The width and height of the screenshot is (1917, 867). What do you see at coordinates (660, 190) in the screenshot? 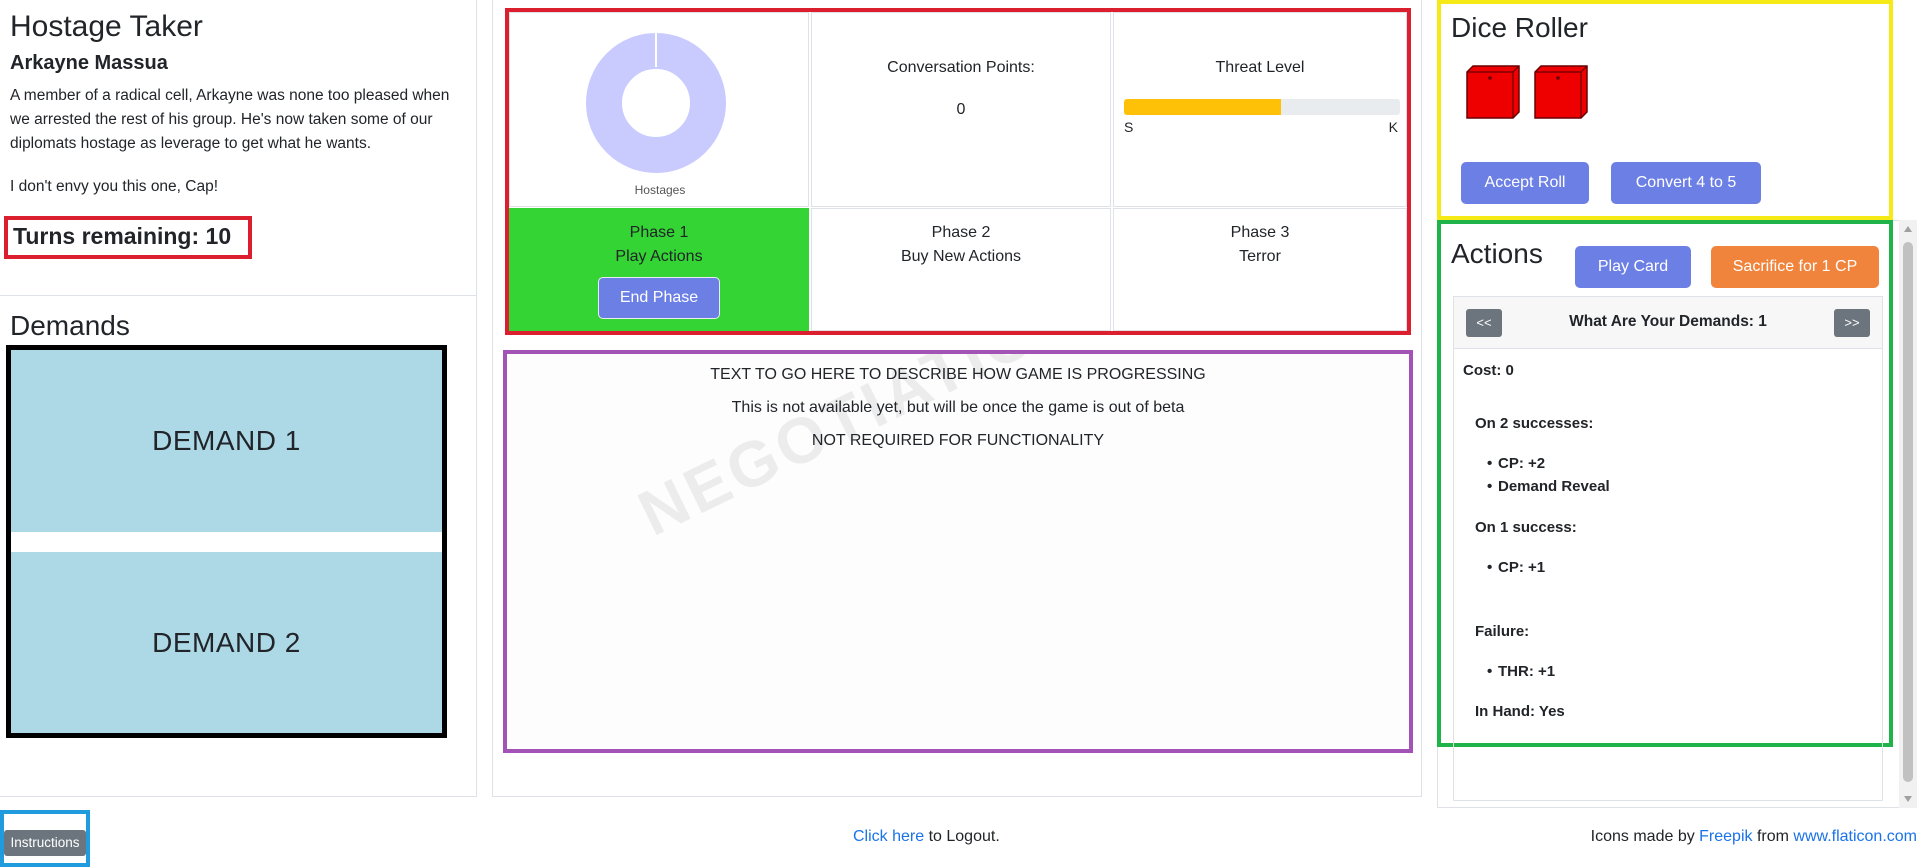
I see `hostages-label: Hostages` at bounding box center [660, 190].